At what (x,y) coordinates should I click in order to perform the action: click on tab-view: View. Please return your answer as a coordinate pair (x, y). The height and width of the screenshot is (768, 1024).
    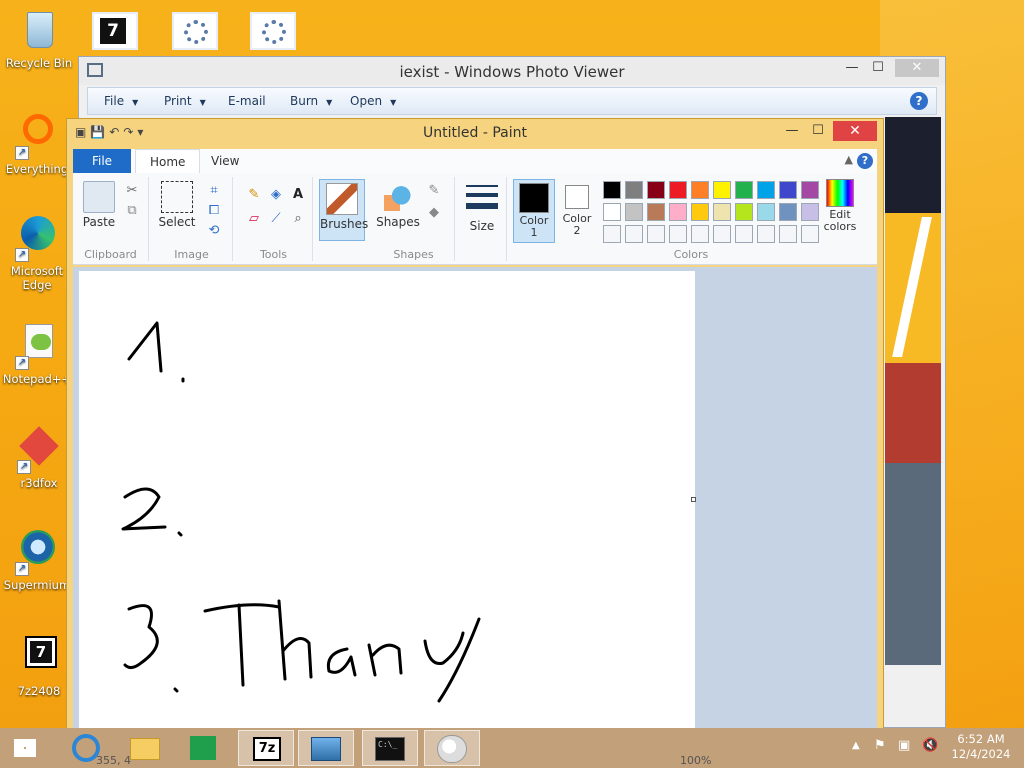
    Looking at the image, I should click on (225, 161).